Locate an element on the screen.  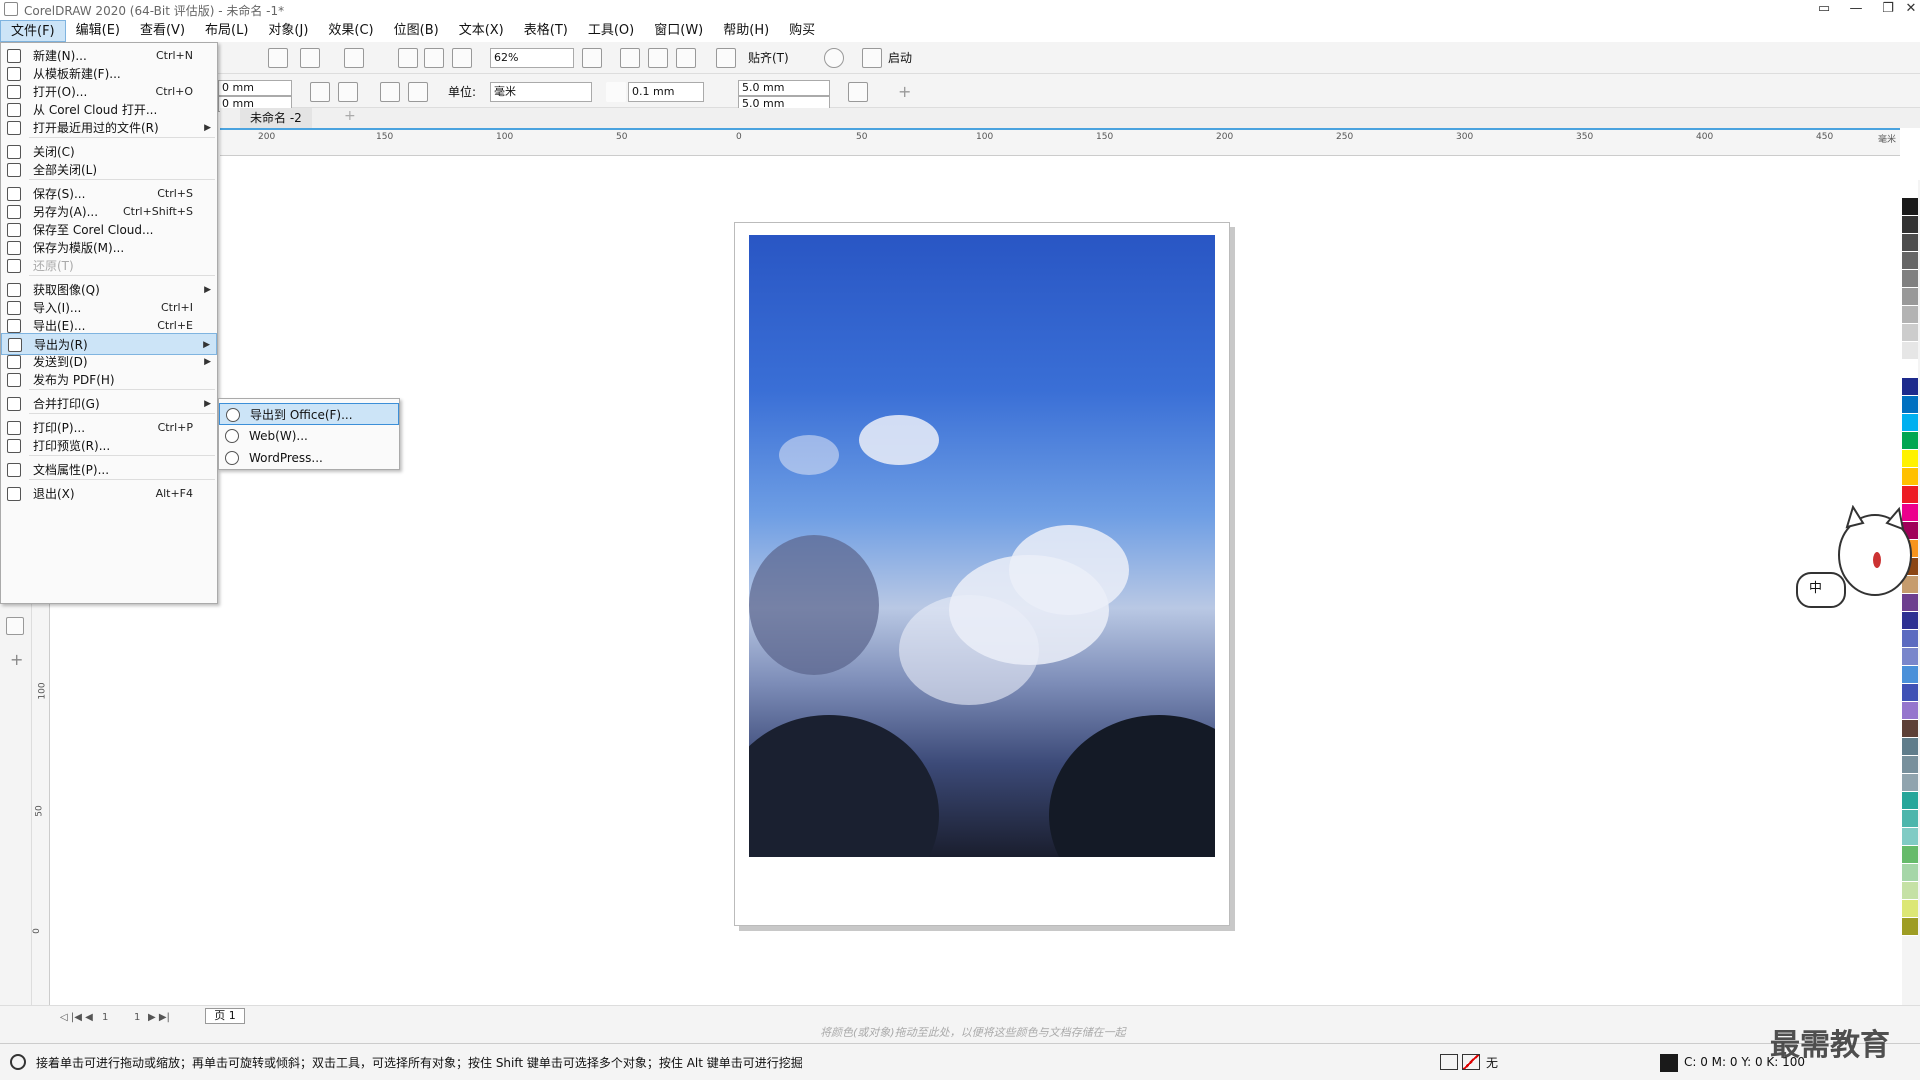
landscape-icon is located at coordinates (348, 92).